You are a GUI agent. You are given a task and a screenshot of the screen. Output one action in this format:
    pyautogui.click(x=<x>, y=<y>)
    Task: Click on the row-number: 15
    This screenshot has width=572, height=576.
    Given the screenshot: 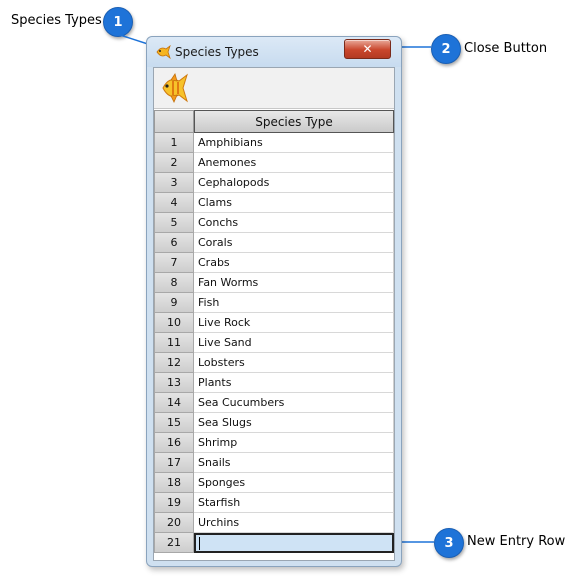 What is the action you would take?
    pyautogui.click(x=174, y=423)
    